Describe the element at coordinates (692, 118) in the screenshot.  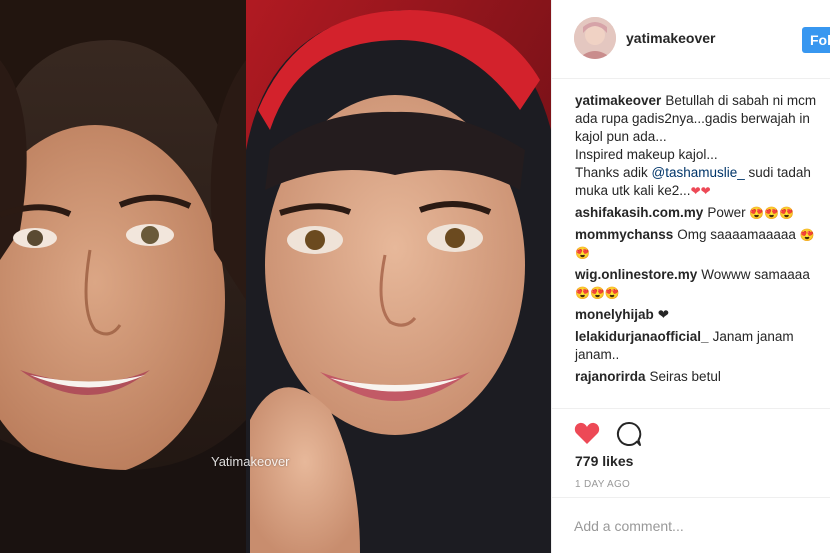
I see `caption-text-line2: ada rupa gadis2nya...gadis berwajah in` at that location.